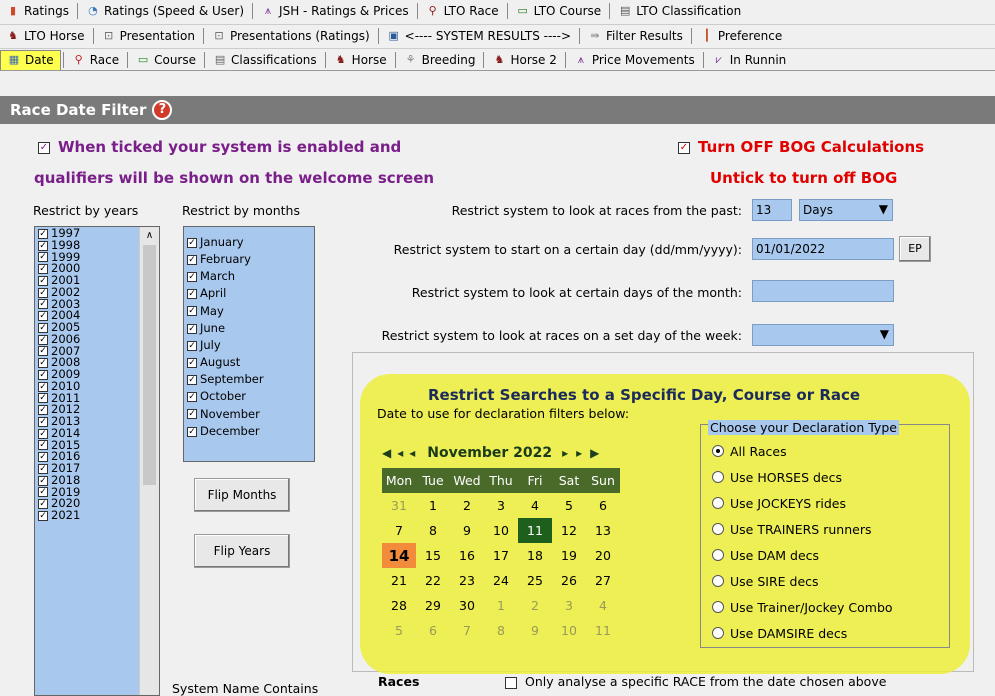 This screenshot has height=696, width=995. What do you see at coordinates (433, 555) in the screenshot?
I see `calendar-day: 15` at bounding box center [433, 555].